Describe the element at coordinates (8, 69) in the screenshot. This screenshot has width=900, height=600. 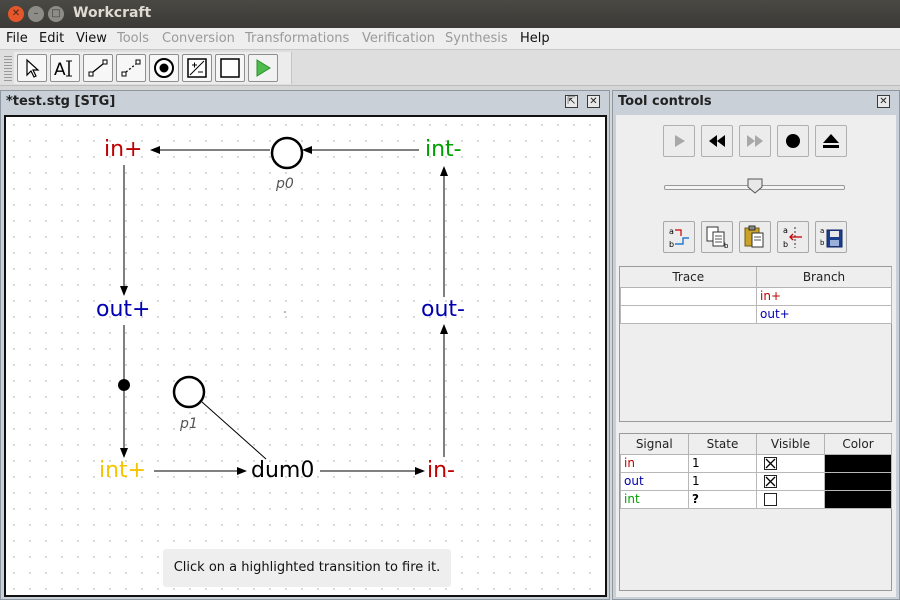
I see `toolbar-grip` at that location.